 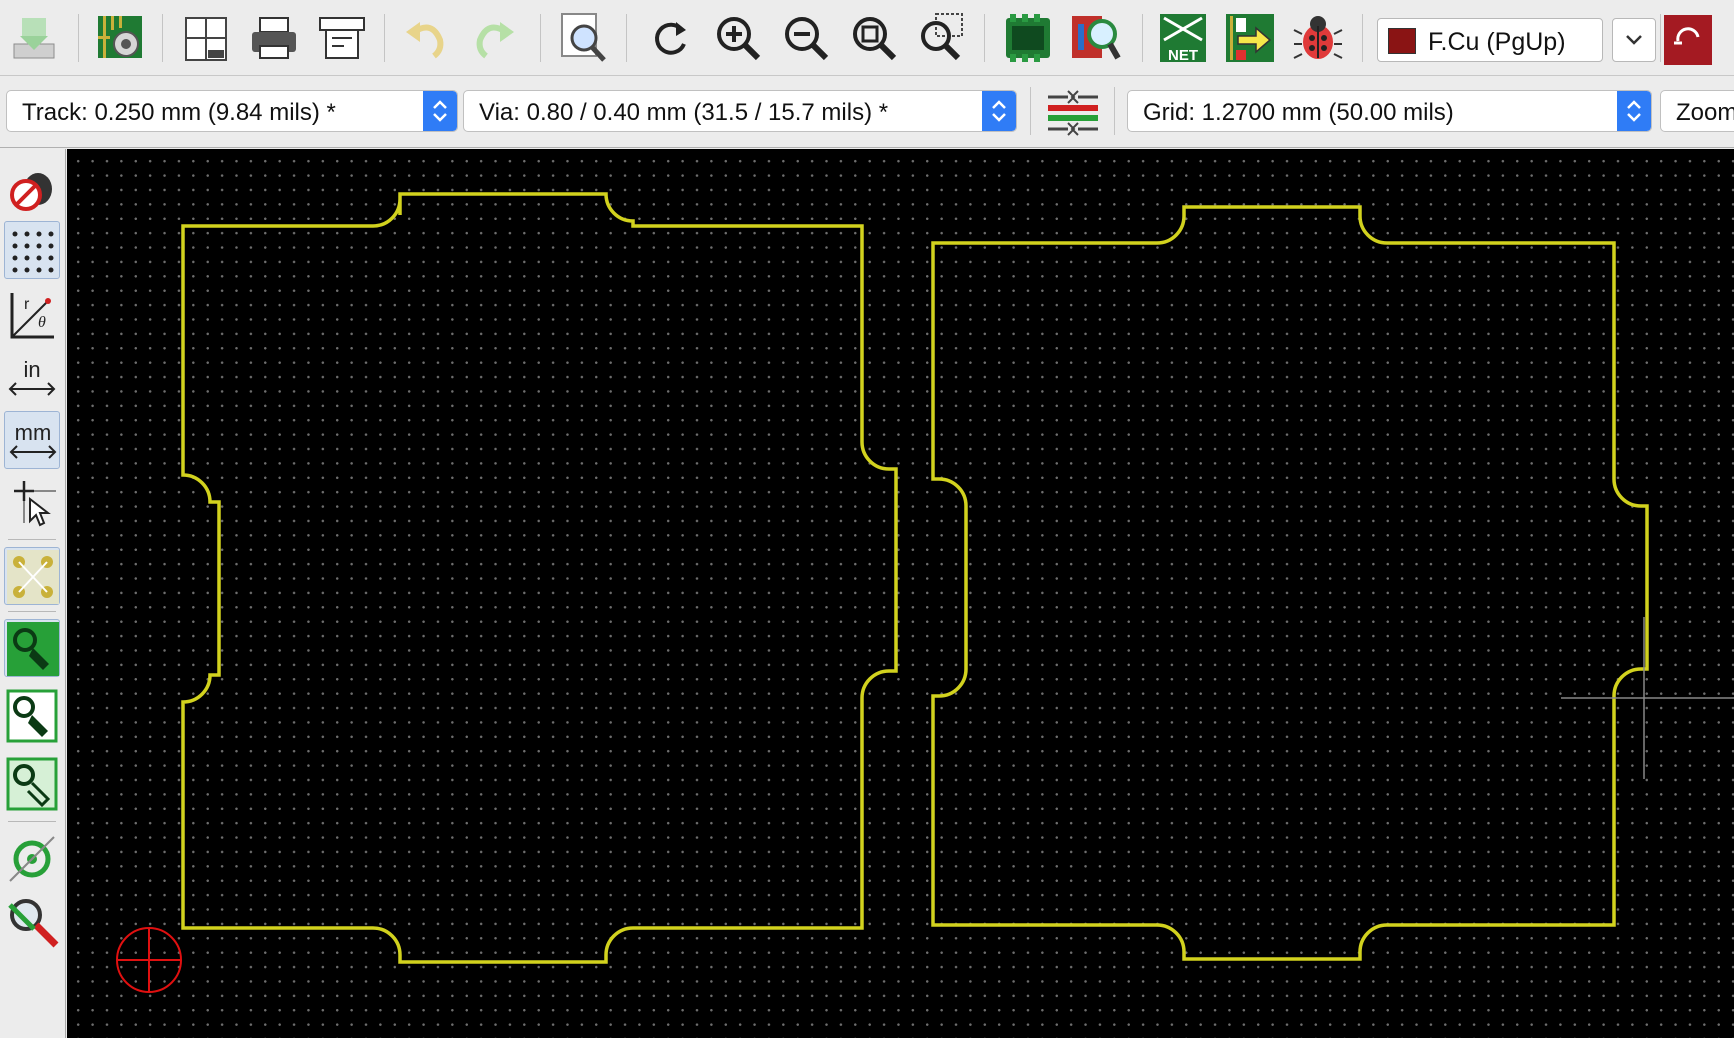 I want to click on polar-coords-icon: r θ, so click(x=32, y=316).